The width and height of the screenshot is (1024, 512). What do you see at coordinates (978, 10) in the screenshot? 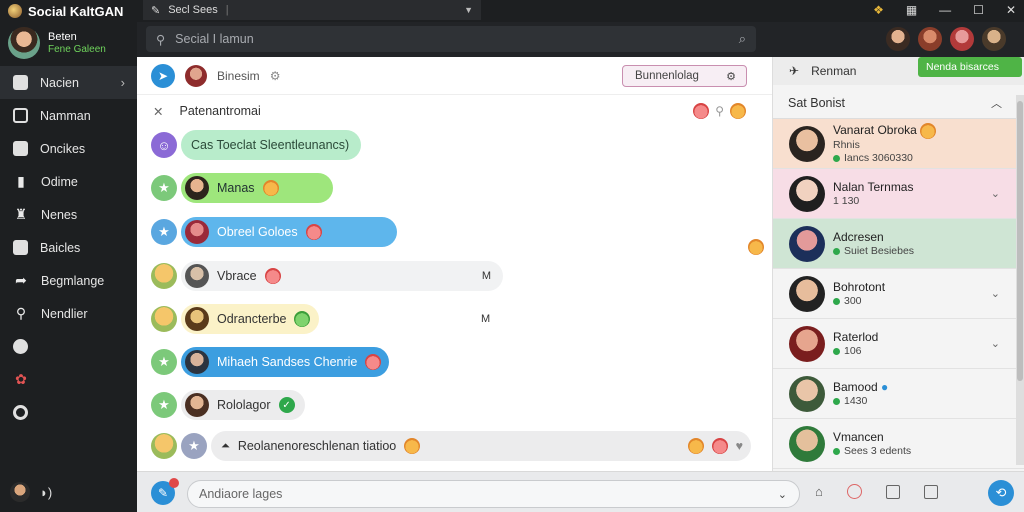
I see `maximize-icon: ☐` at bounding box center [978, 10].